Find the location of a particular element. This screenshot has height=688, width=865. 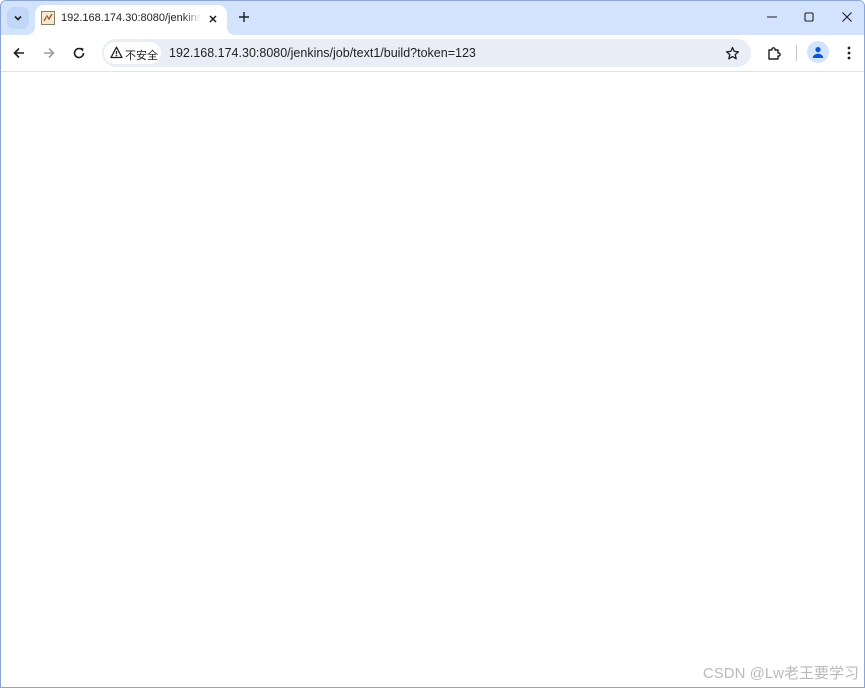

close-icon is located at coordinates (213, 19).